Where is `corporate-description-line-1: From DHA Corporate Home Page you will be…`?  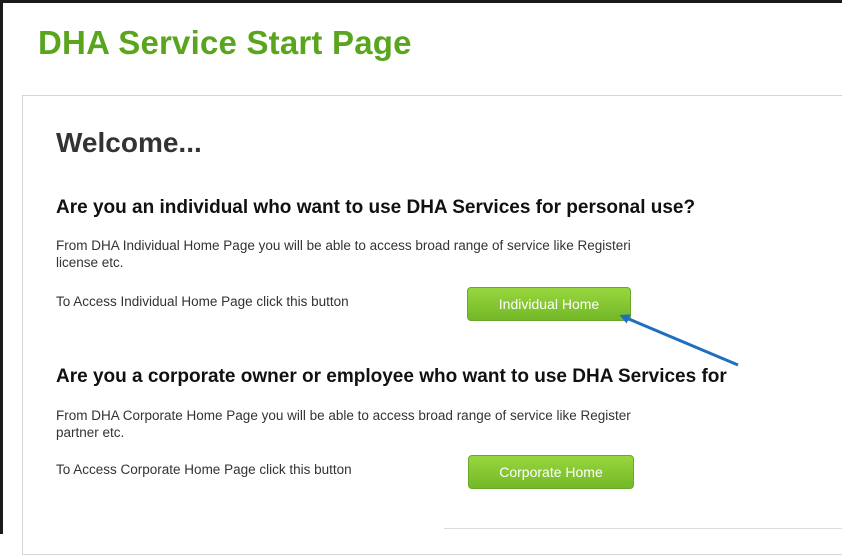
corporate-description-line-1: From DHA Corporate Home Page you will be… is located at coordinates (343, 415).